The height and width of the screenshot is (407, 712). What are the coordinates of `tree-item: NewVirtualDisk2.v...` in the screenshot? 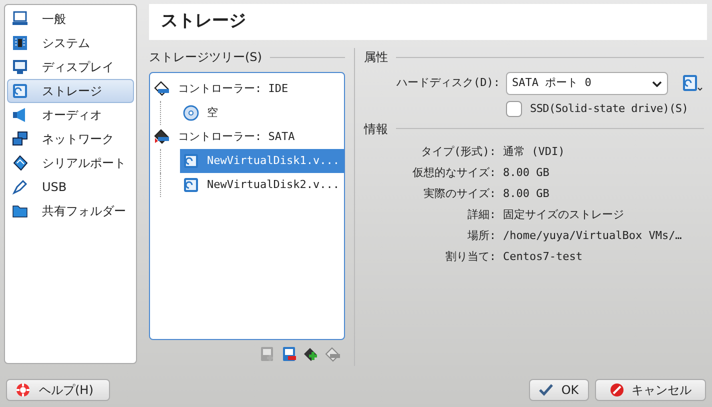 It's located at (262, 185).